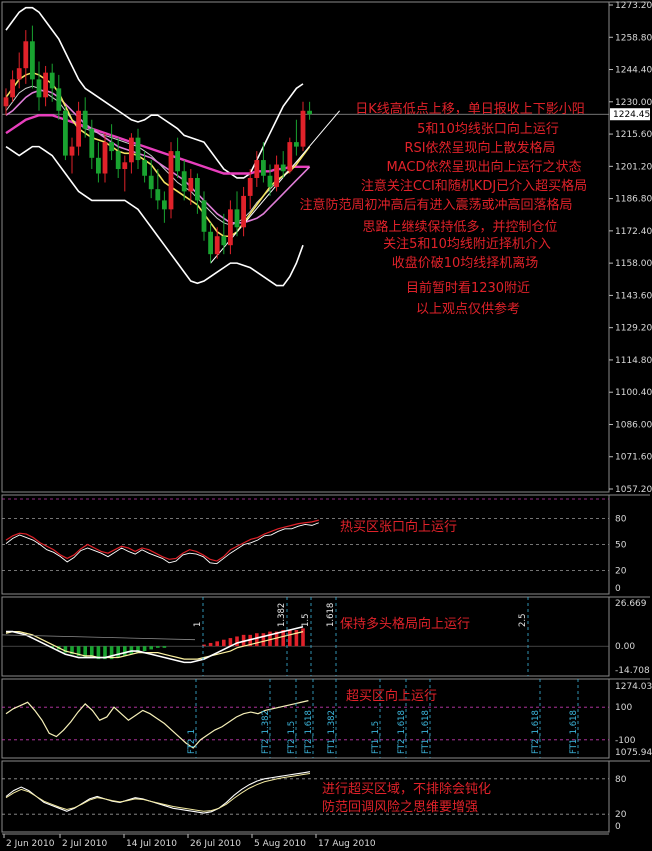 Image resolution: width=652 pixels, height=851 pixels. Describe the element at coordinates (266, 732) in the screenshot. I see `cci-fib-label: FT2_1.382` at that location.